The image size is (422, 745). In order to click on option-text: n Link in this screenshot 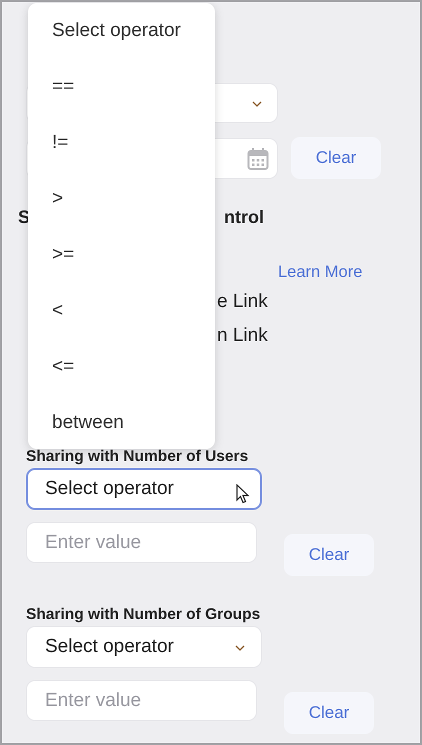, I will do `click(243, 336)`.